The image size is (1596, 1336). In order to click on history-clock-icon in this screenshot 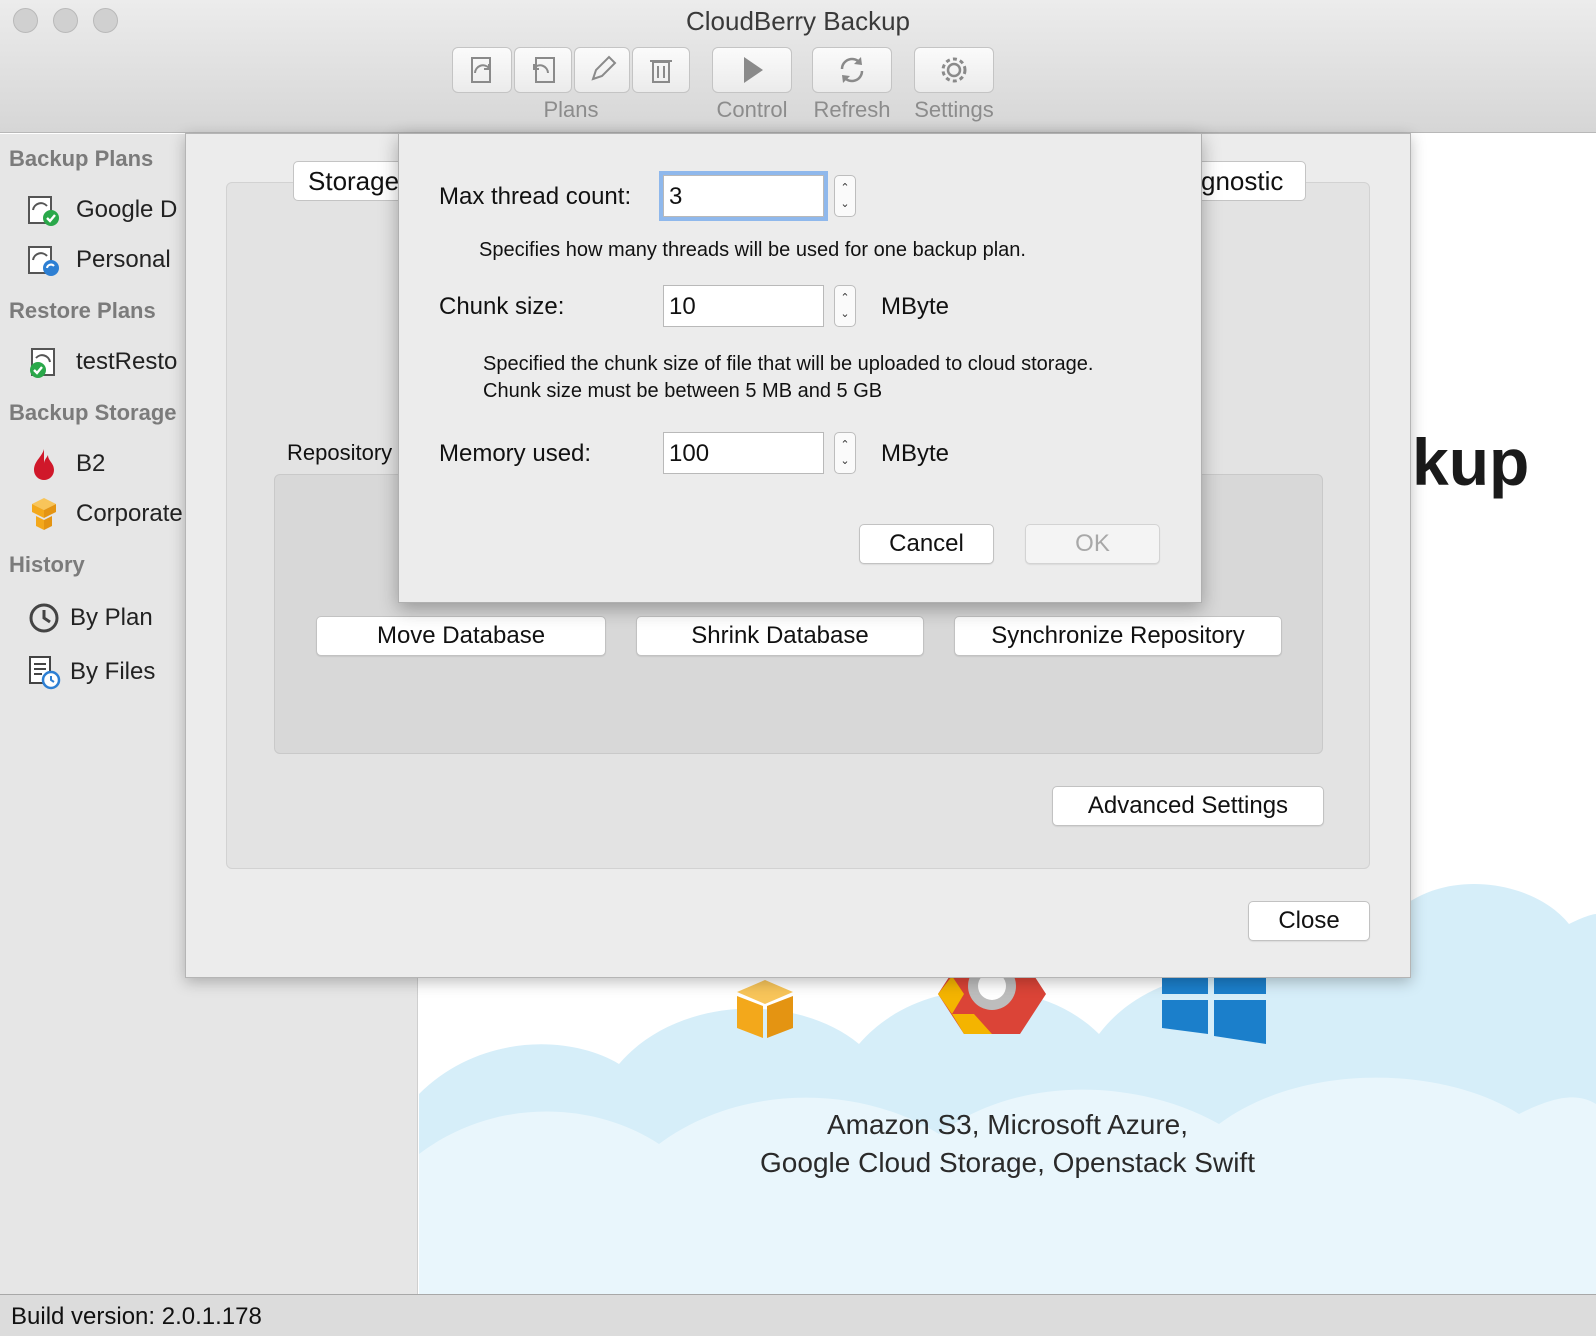, I will do `click(44, 618)`.